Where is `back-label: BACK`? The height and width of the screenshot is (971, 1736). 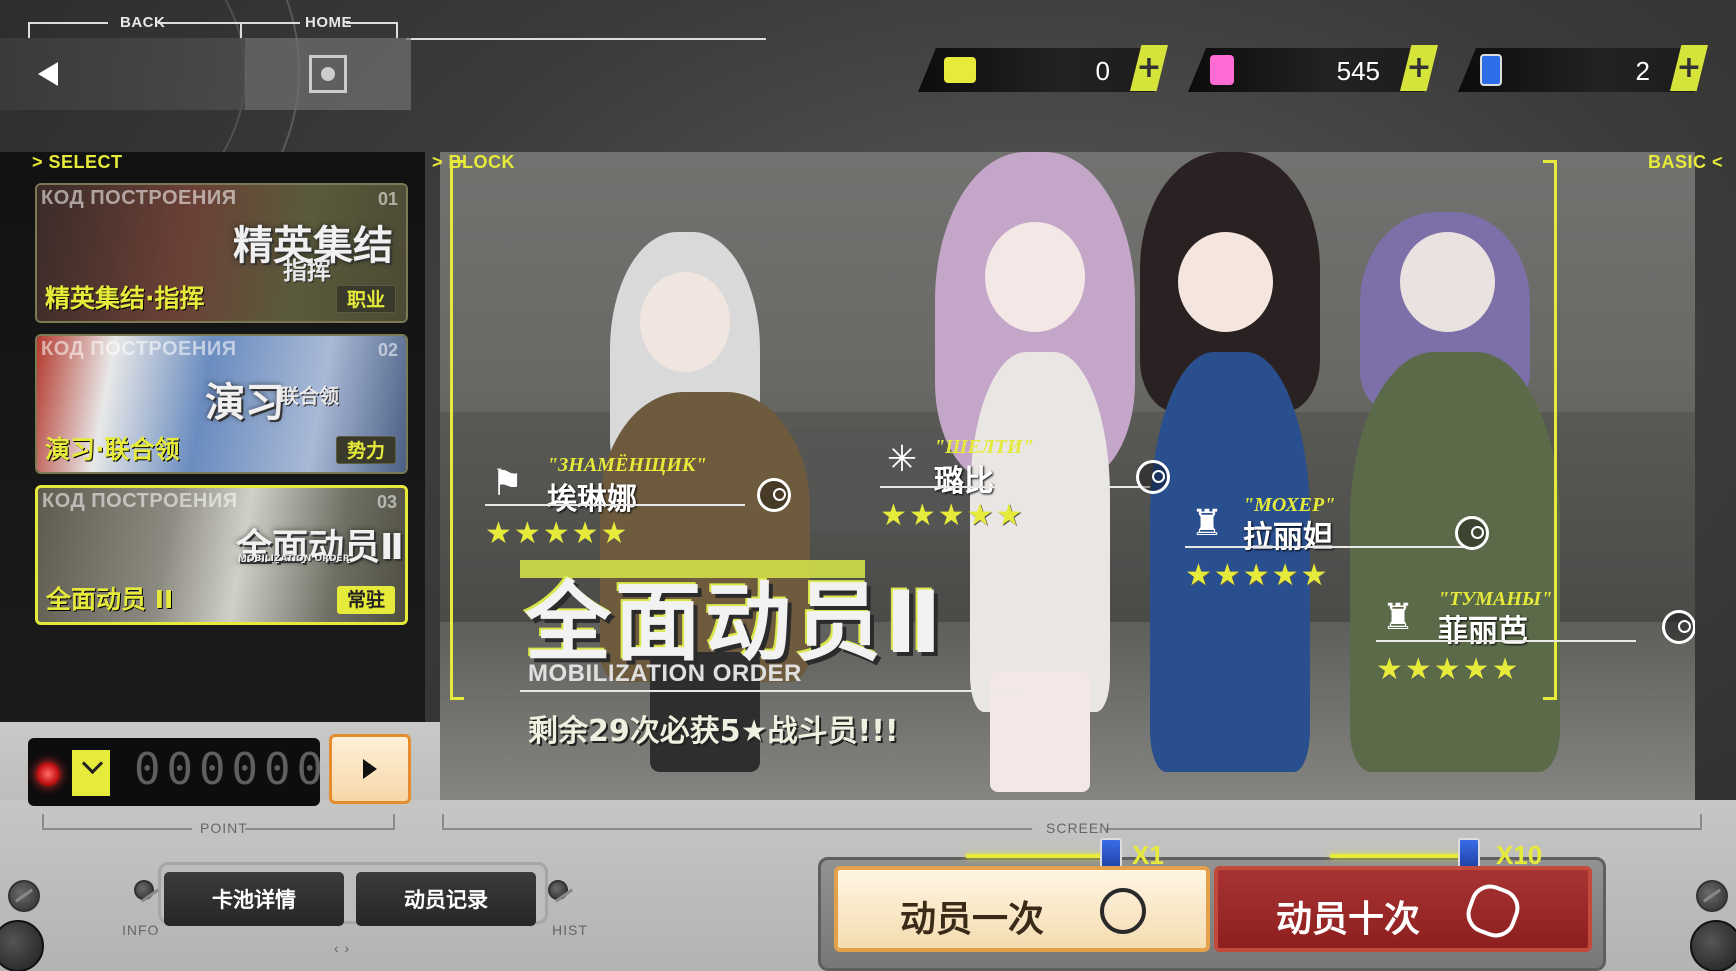
back-label: BACK is located at coordinates (143, 22).